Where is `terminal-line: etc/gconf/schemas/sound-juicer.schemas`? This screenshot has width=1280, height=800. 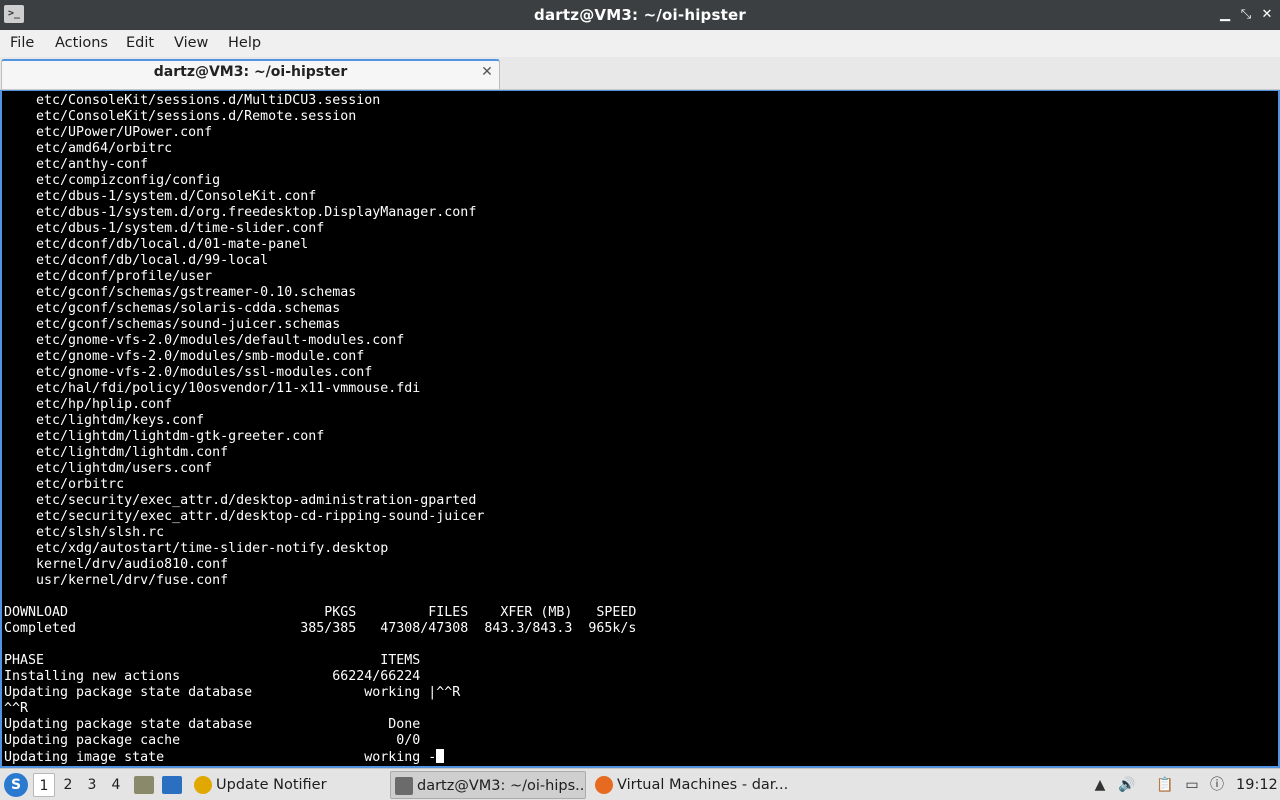
terminal-line: etc/gconf/schemas/sound-juicer.schemas is located at coordinates (172, 324).